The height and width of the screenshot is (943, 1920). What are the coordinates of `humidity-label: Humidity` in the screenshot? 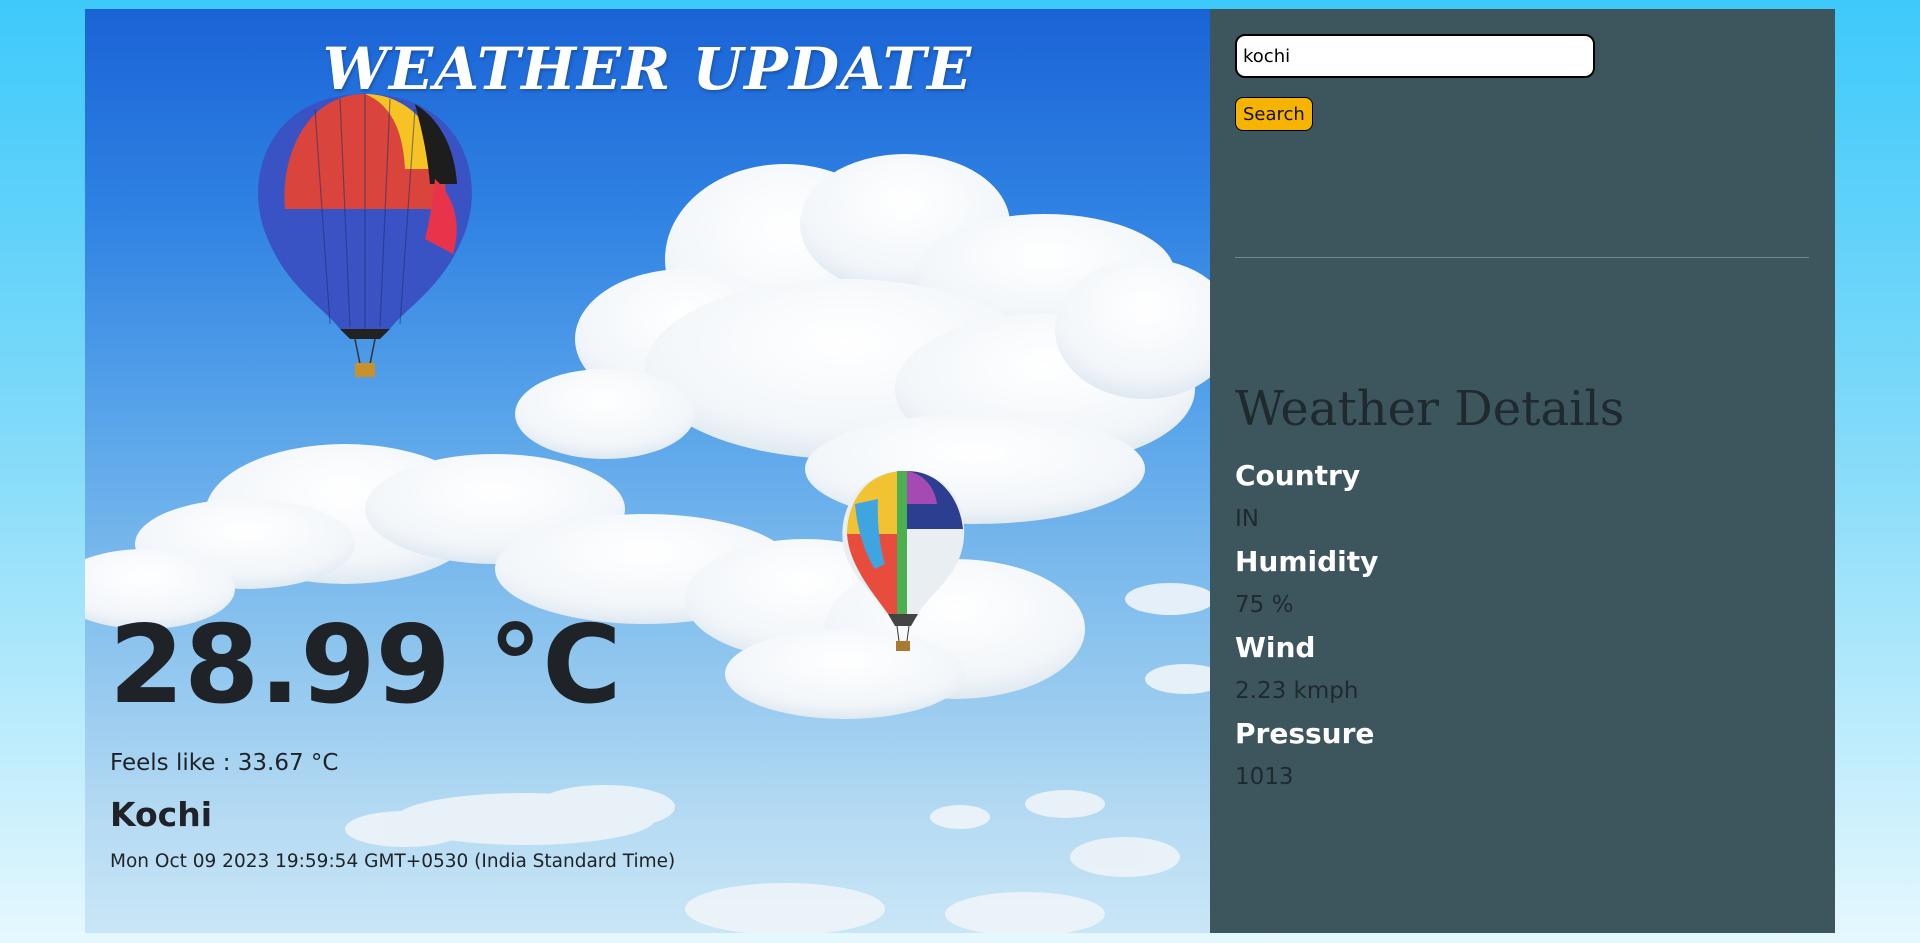 It's located at (1307, 561).